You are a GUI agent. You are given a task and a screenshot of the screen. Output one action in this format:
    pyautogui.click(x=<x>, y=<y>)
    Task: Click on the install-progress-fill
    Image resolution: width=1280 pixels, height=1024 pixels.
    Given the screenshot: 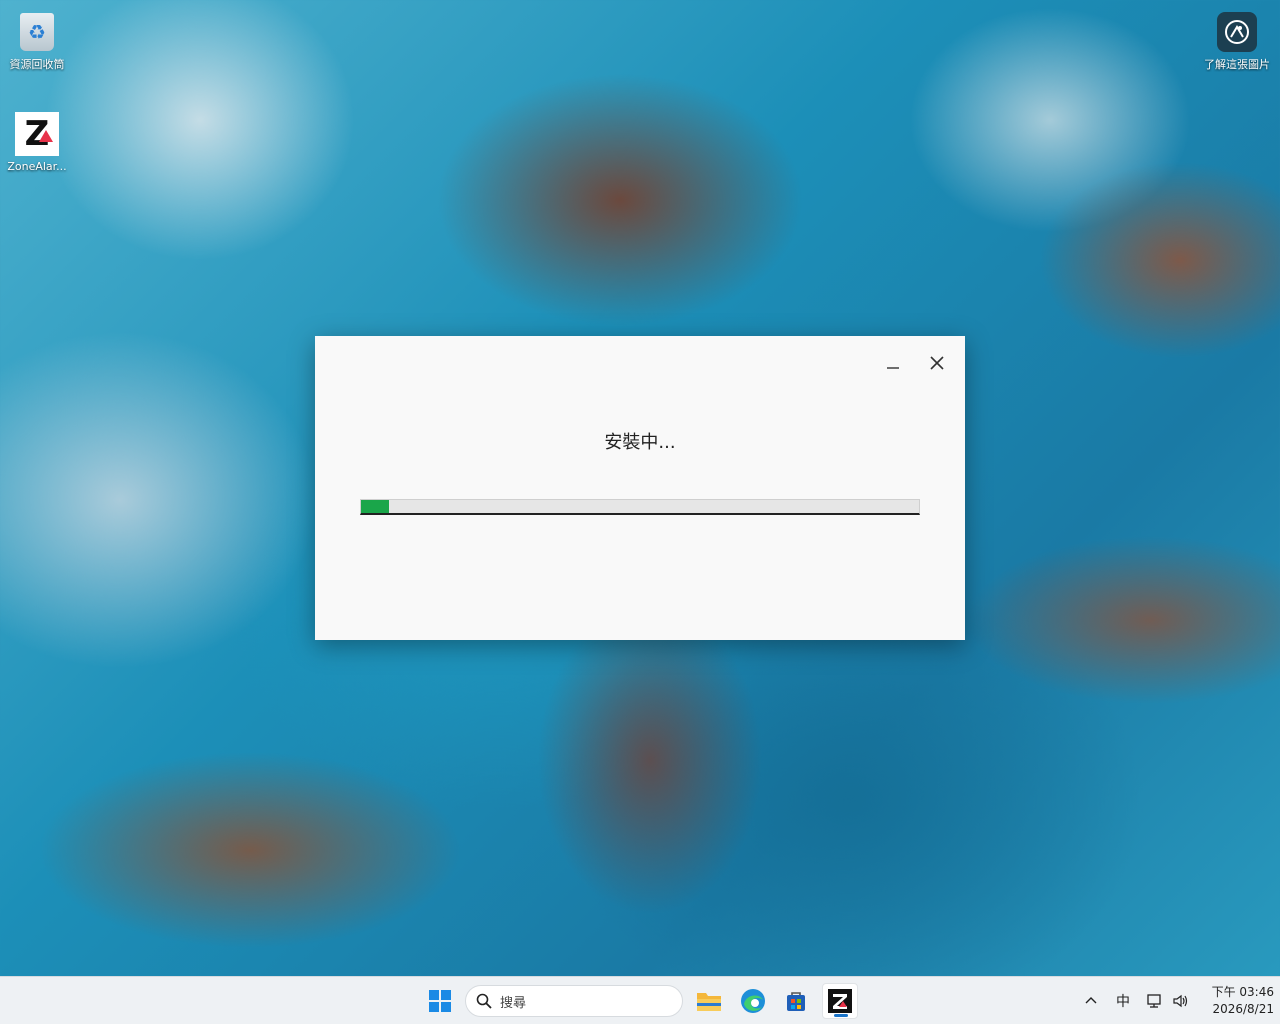 What is the action you would take?
    pyautogui.click(x=375, y=506)
    